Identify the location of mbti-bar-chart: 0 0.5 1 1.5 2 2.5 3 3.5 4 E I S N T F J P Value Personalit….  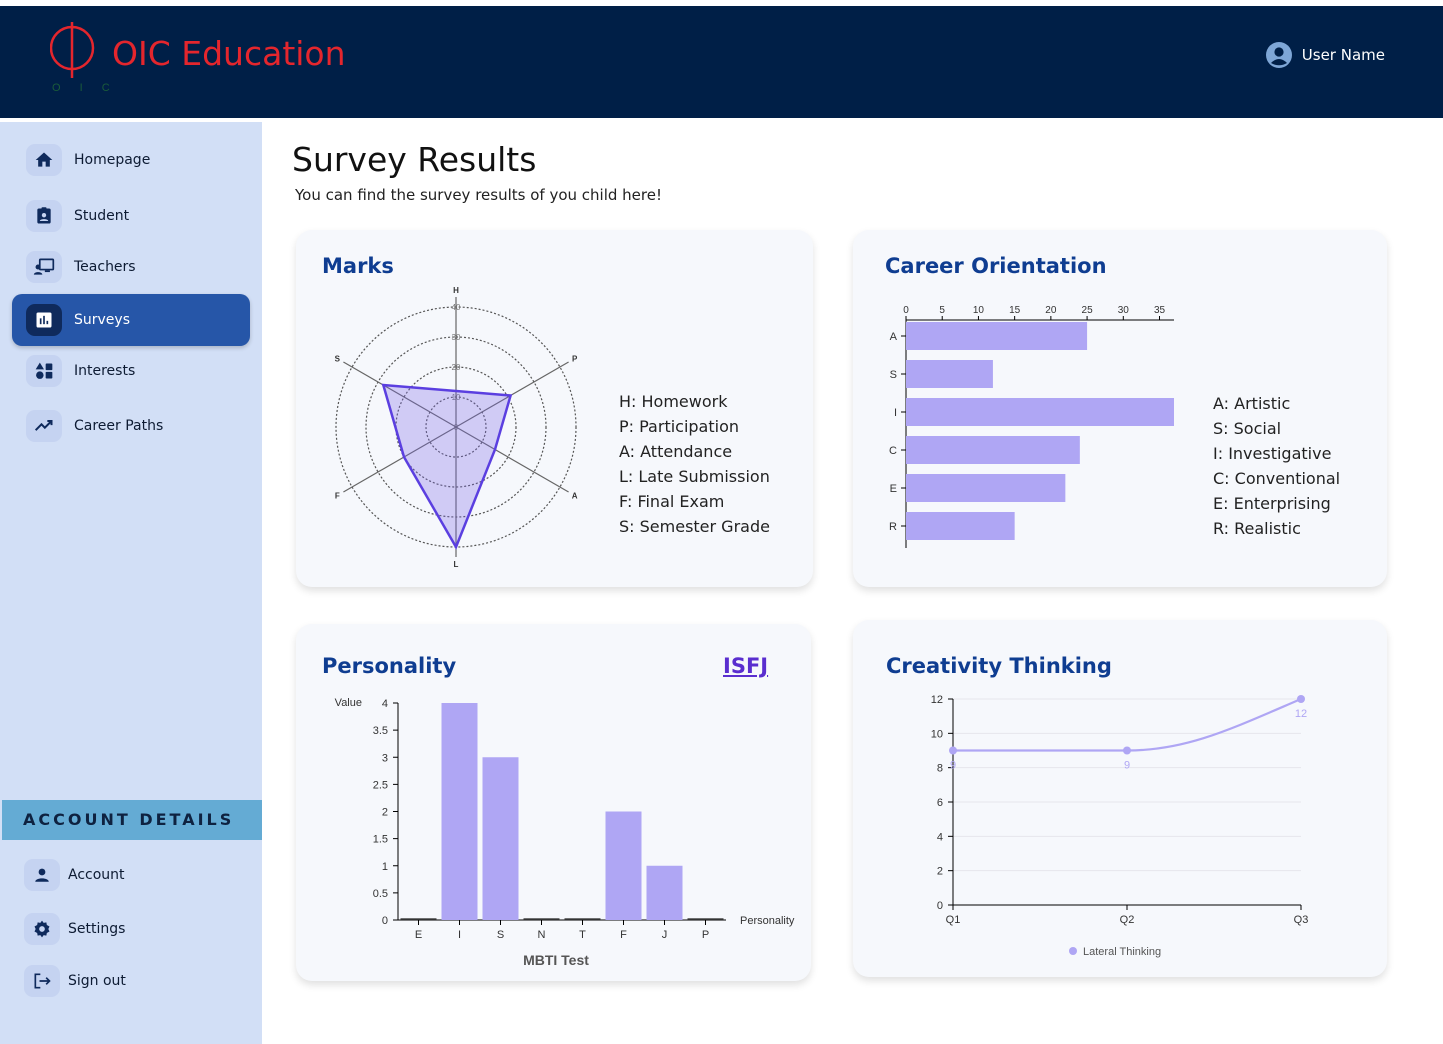
(565, 832).